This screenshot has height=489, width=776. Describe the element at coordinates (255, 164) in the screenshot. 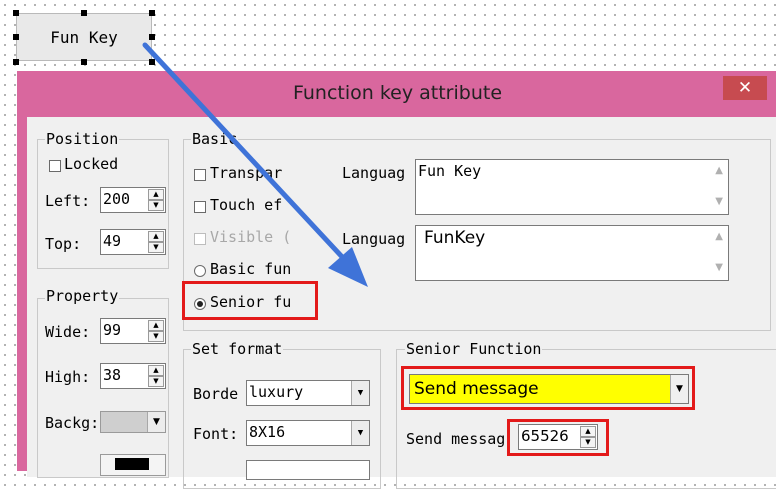

I see `annotation-arrow` at that location.